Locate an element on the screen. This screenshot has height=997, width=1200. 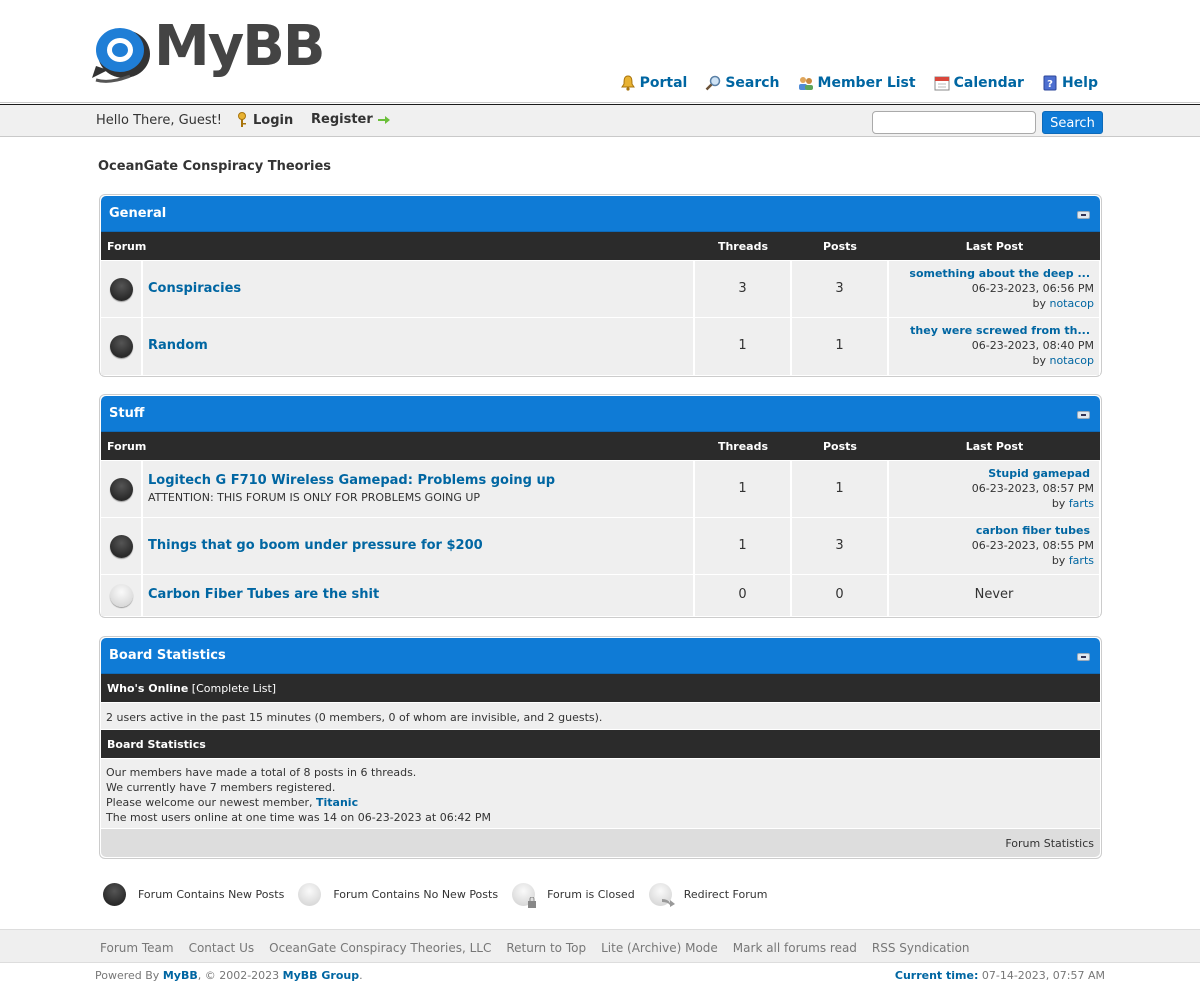
last-post-date: 06-23-2023, 08:55 PM is located at coordinates (1032, 545).